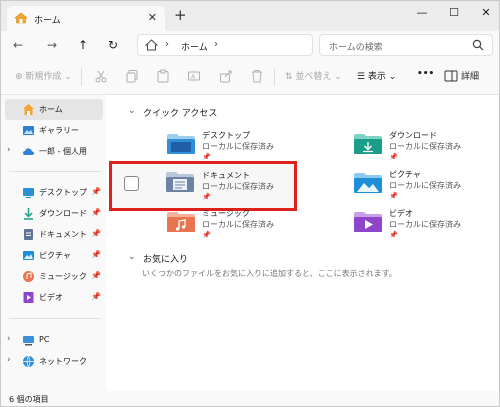 This screenshot has height=407, width=500. What do you see at coordinates (28, 297) in the screenshot?
I see `video-icon` at bounding box center [28, 297].